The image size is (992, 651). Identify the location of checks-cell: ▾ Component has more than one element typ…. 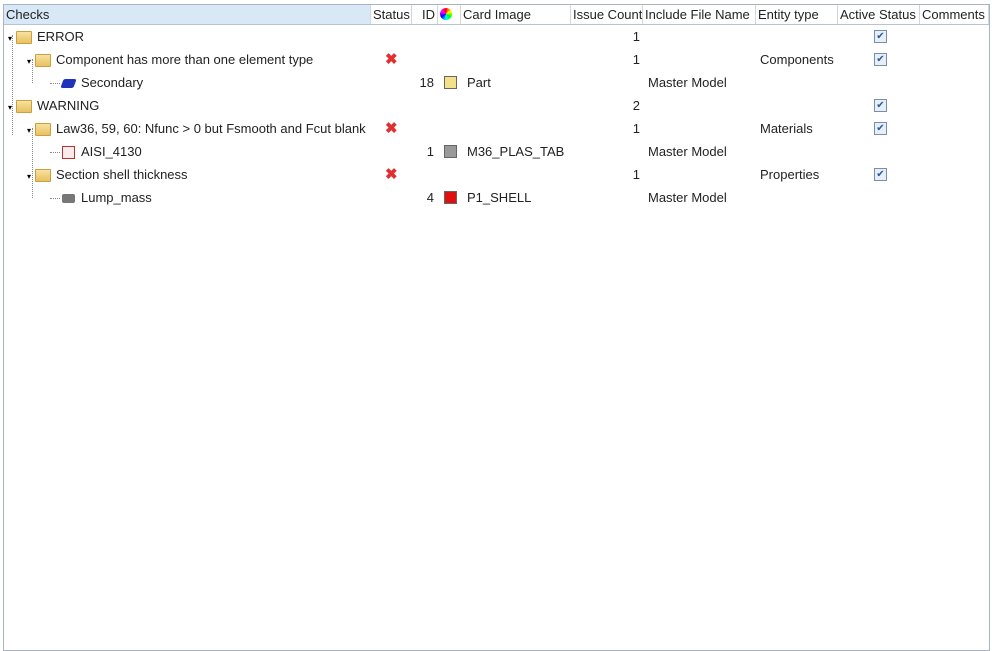
(170, 59).